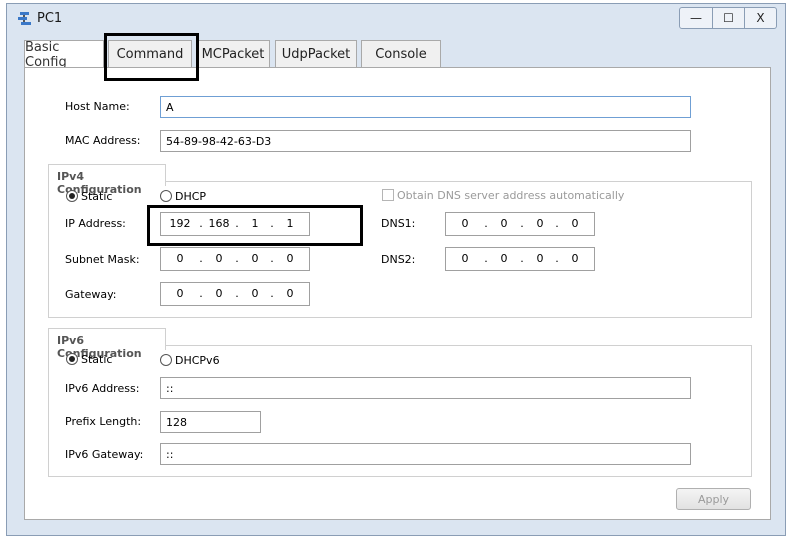 This screenshot has width=792, height=539. Describe the element at coordinates (72, 196) in the screenshot. I see `ipv4-static-radio` at that location.